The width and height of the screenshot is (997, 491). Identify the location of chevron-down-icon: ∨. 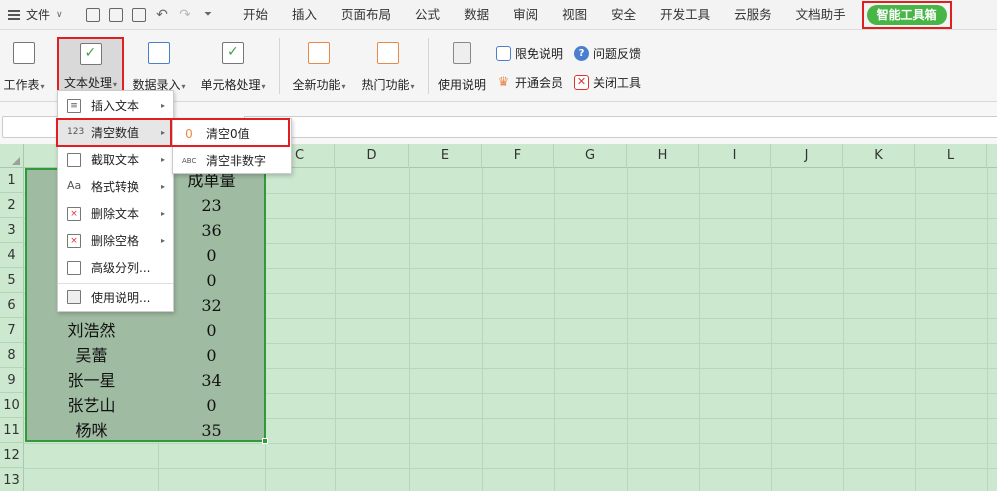
(59, 14).